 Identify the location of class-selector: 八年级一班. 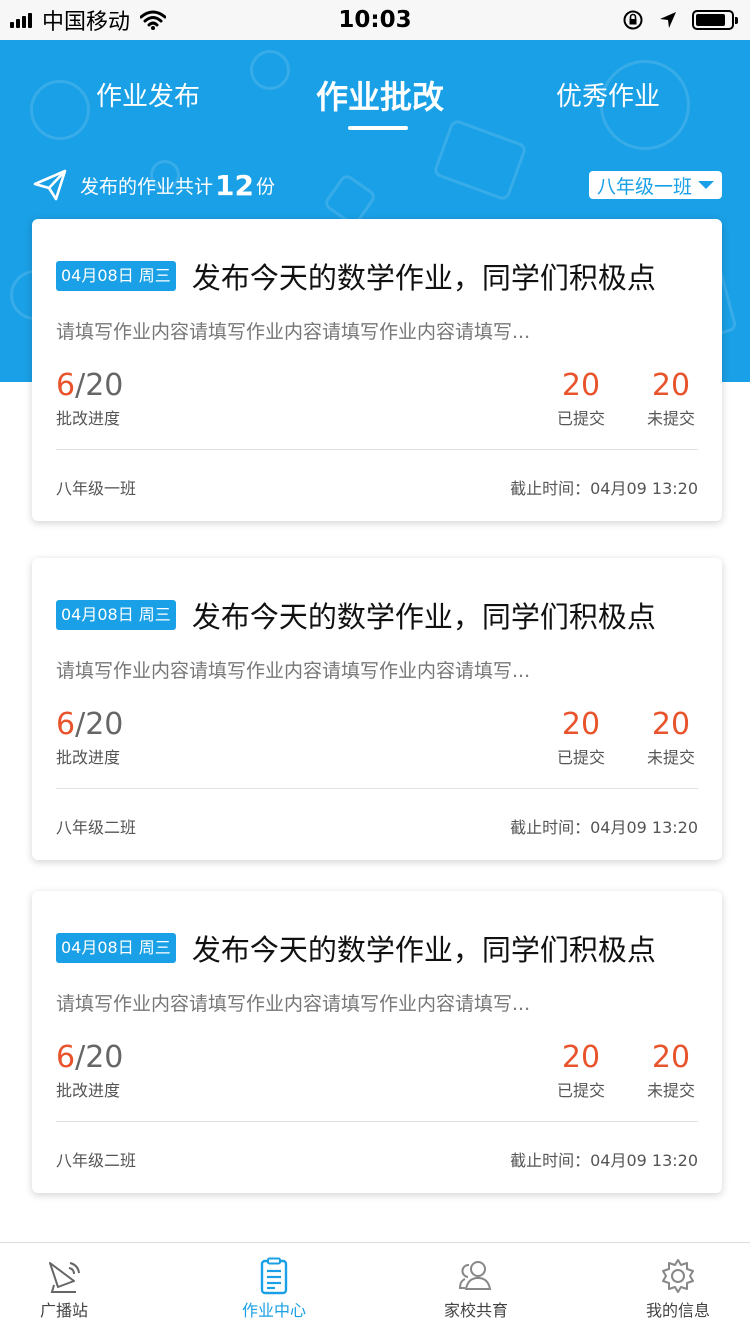
(655, 185).